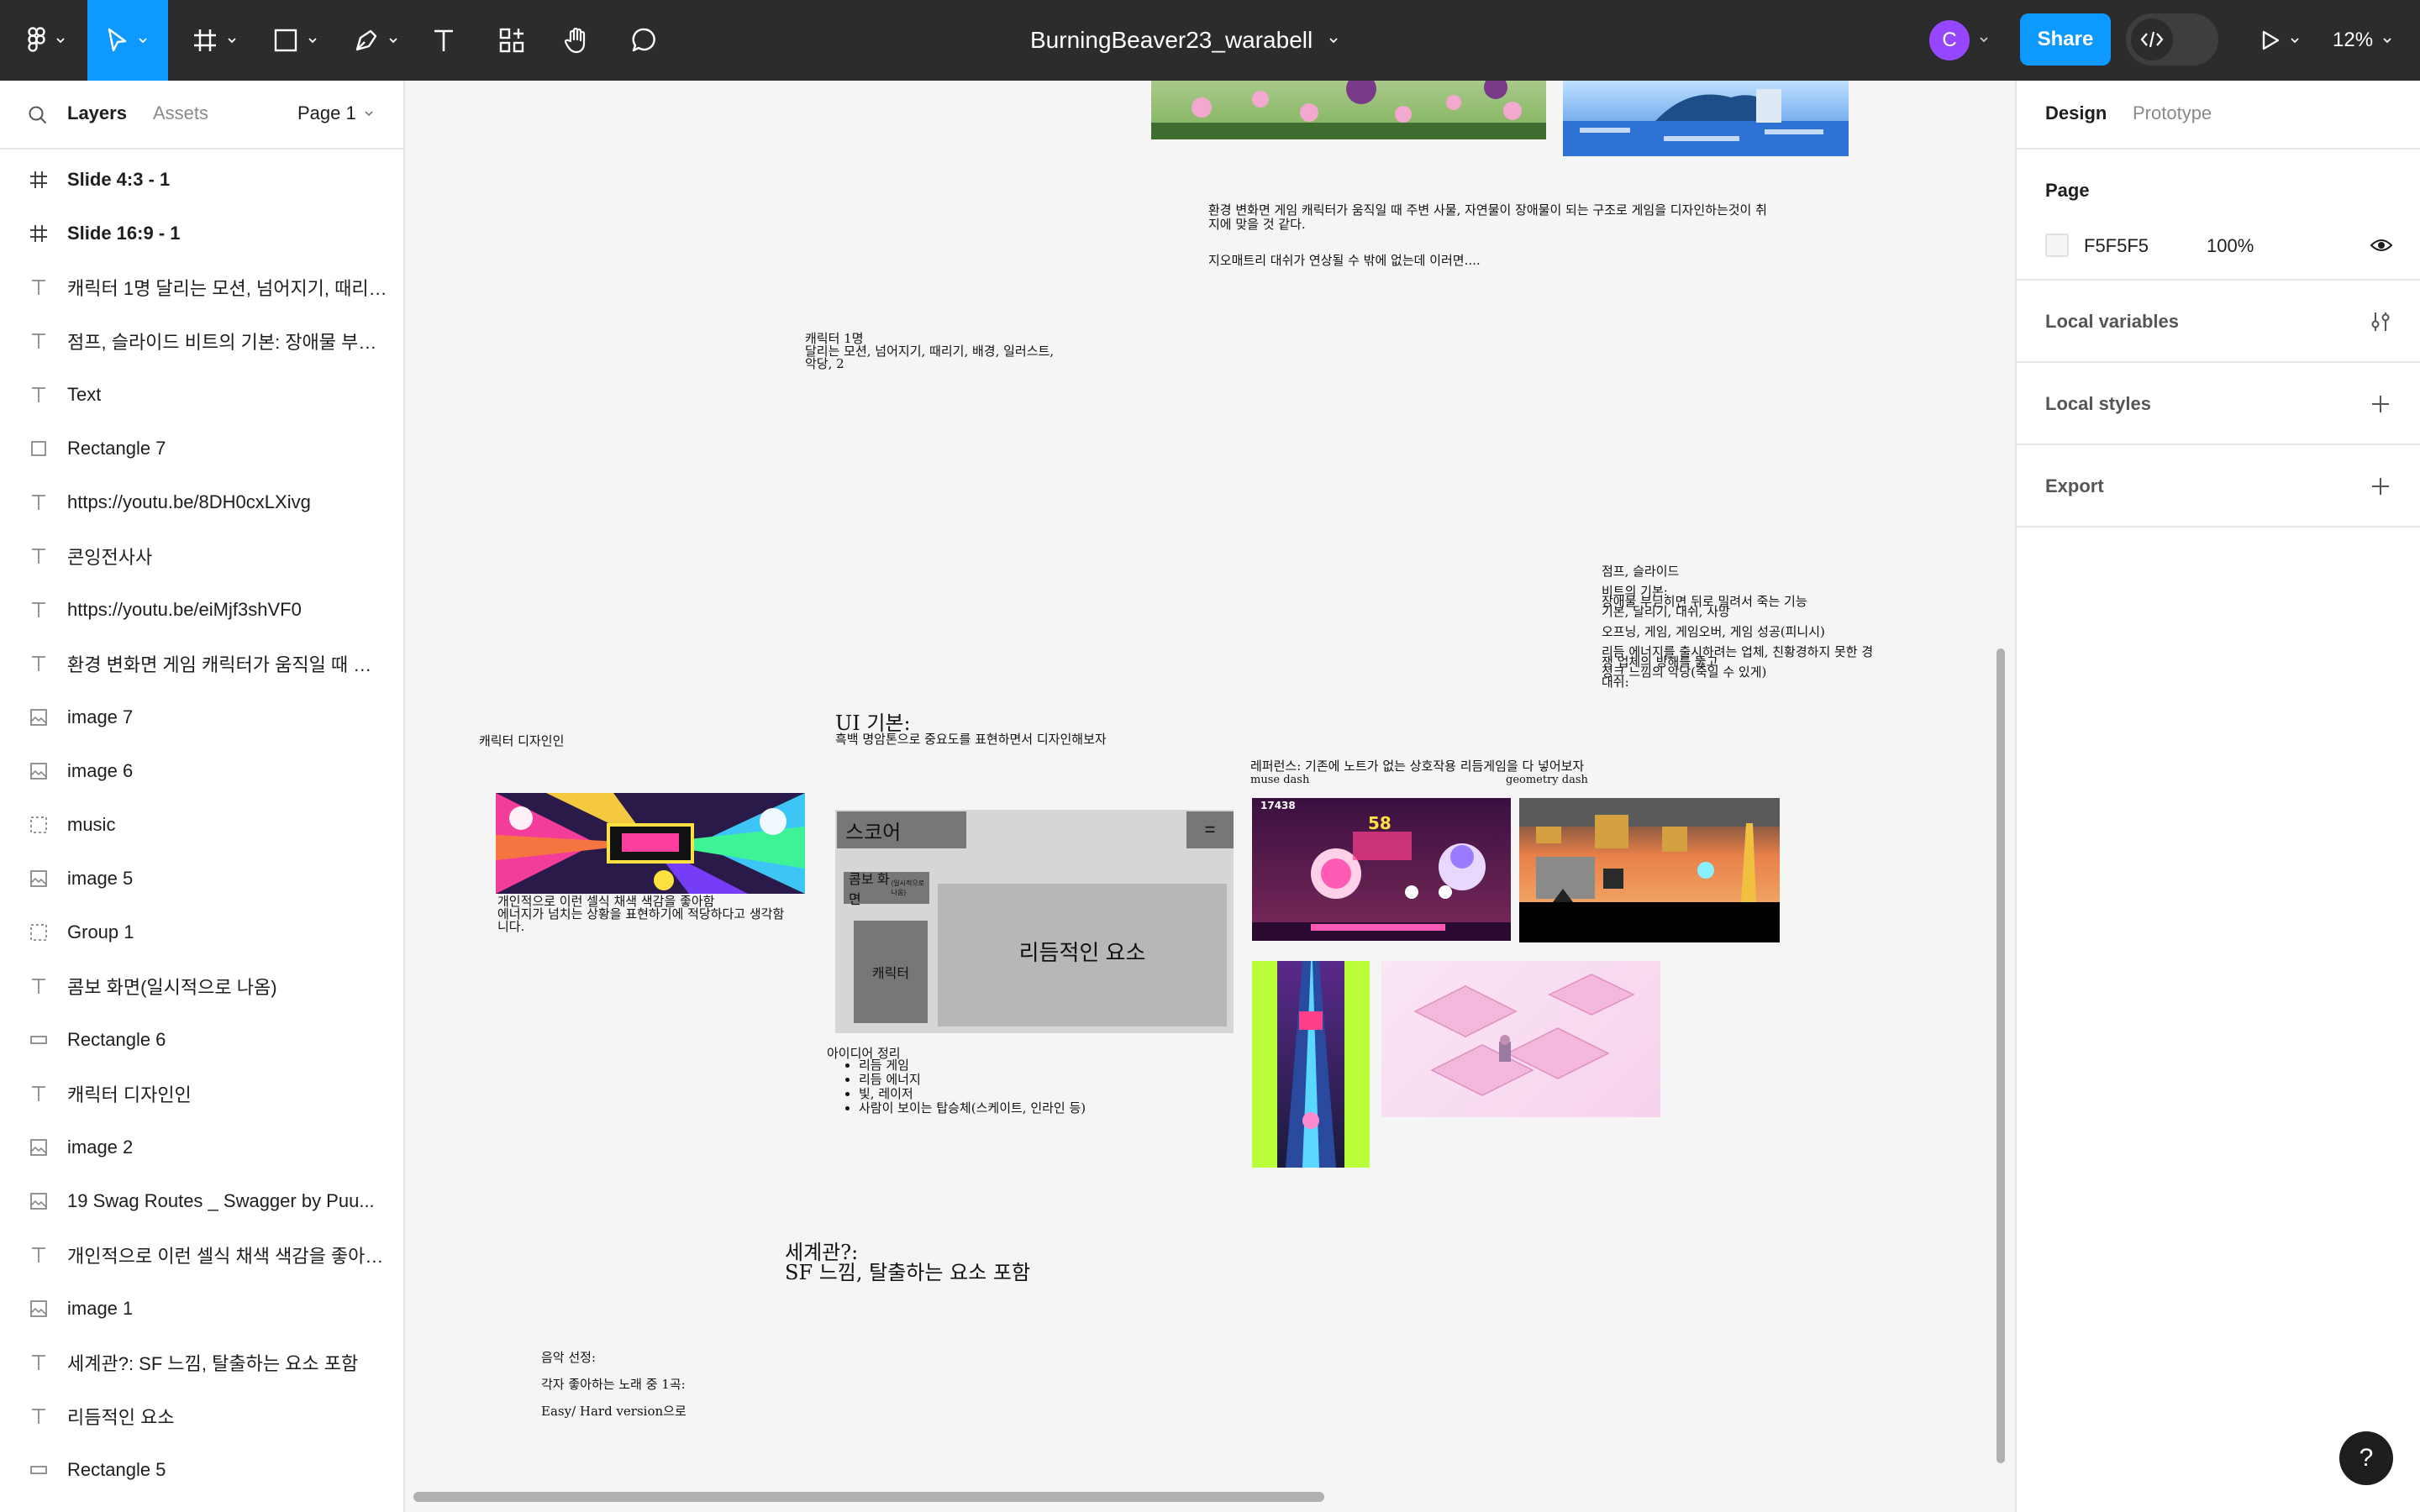 The height and width of the screenshot is (1512, 2420). What do you see at coordinates (202, 1362) in the screenshot?
I see `layer-row: 세계관?: SF 느낌, 탈출하는 요소 포함` at bounding box center [202, 1362].